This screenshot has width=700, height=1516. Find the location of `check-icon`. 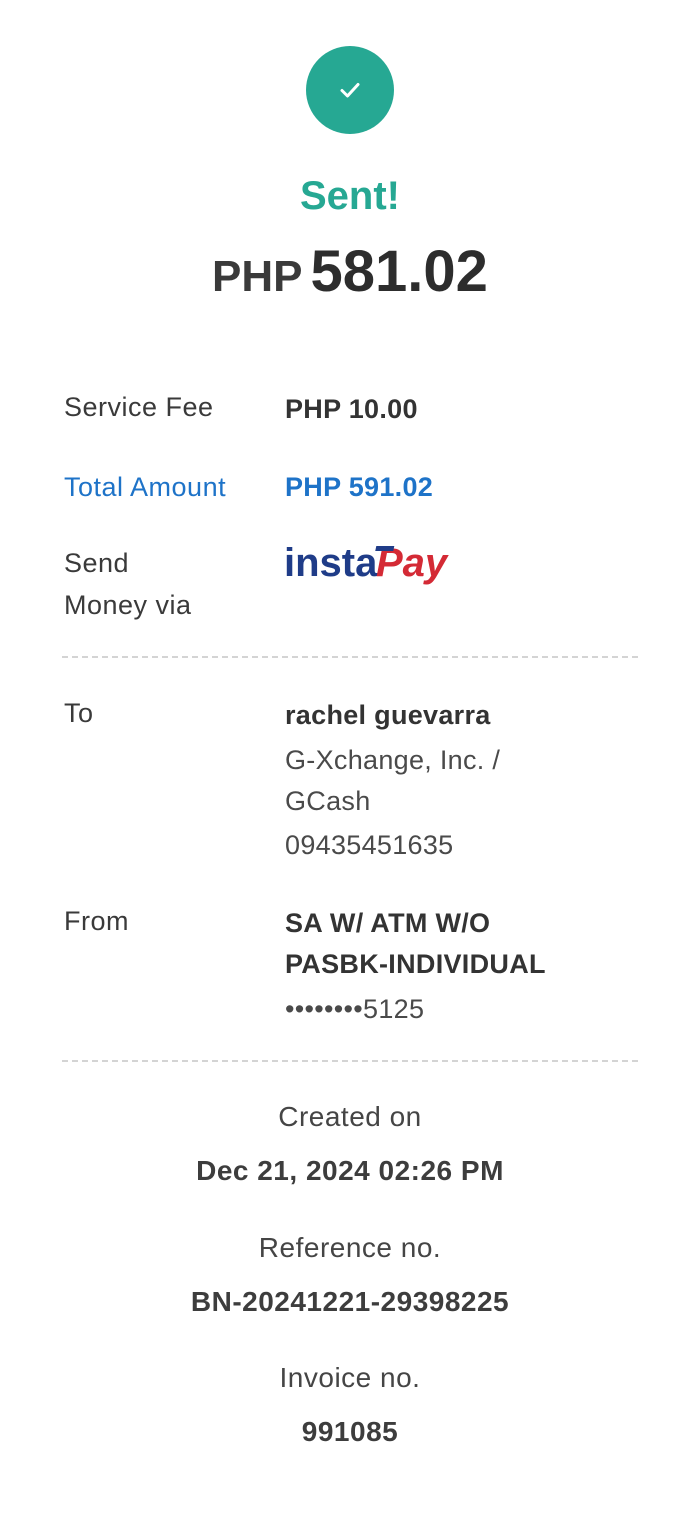

check-icon is located at coordinates (350, 90).